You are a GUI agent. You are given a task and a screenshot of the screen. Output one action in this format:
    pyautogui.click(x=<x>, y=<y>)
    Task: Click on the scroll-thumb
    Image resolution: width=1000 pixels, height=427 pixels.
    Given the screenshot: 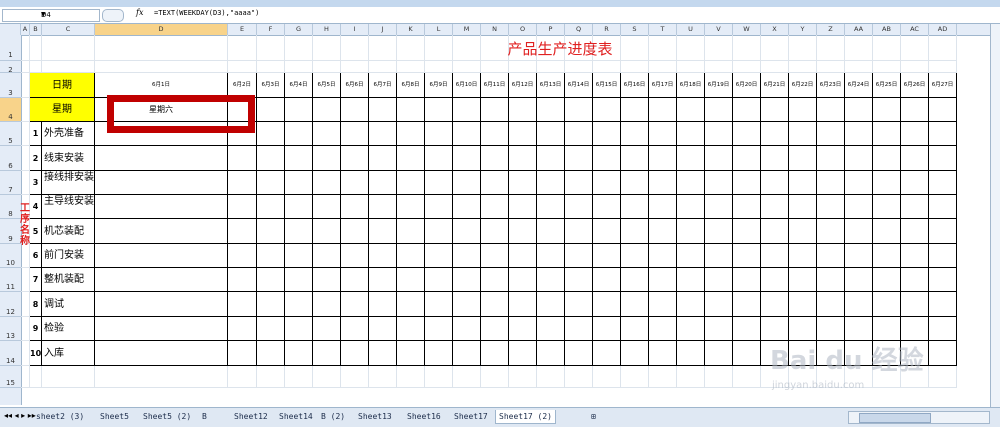 What is the action you would take?
    pyautogui.click(x=895, y=418)
    